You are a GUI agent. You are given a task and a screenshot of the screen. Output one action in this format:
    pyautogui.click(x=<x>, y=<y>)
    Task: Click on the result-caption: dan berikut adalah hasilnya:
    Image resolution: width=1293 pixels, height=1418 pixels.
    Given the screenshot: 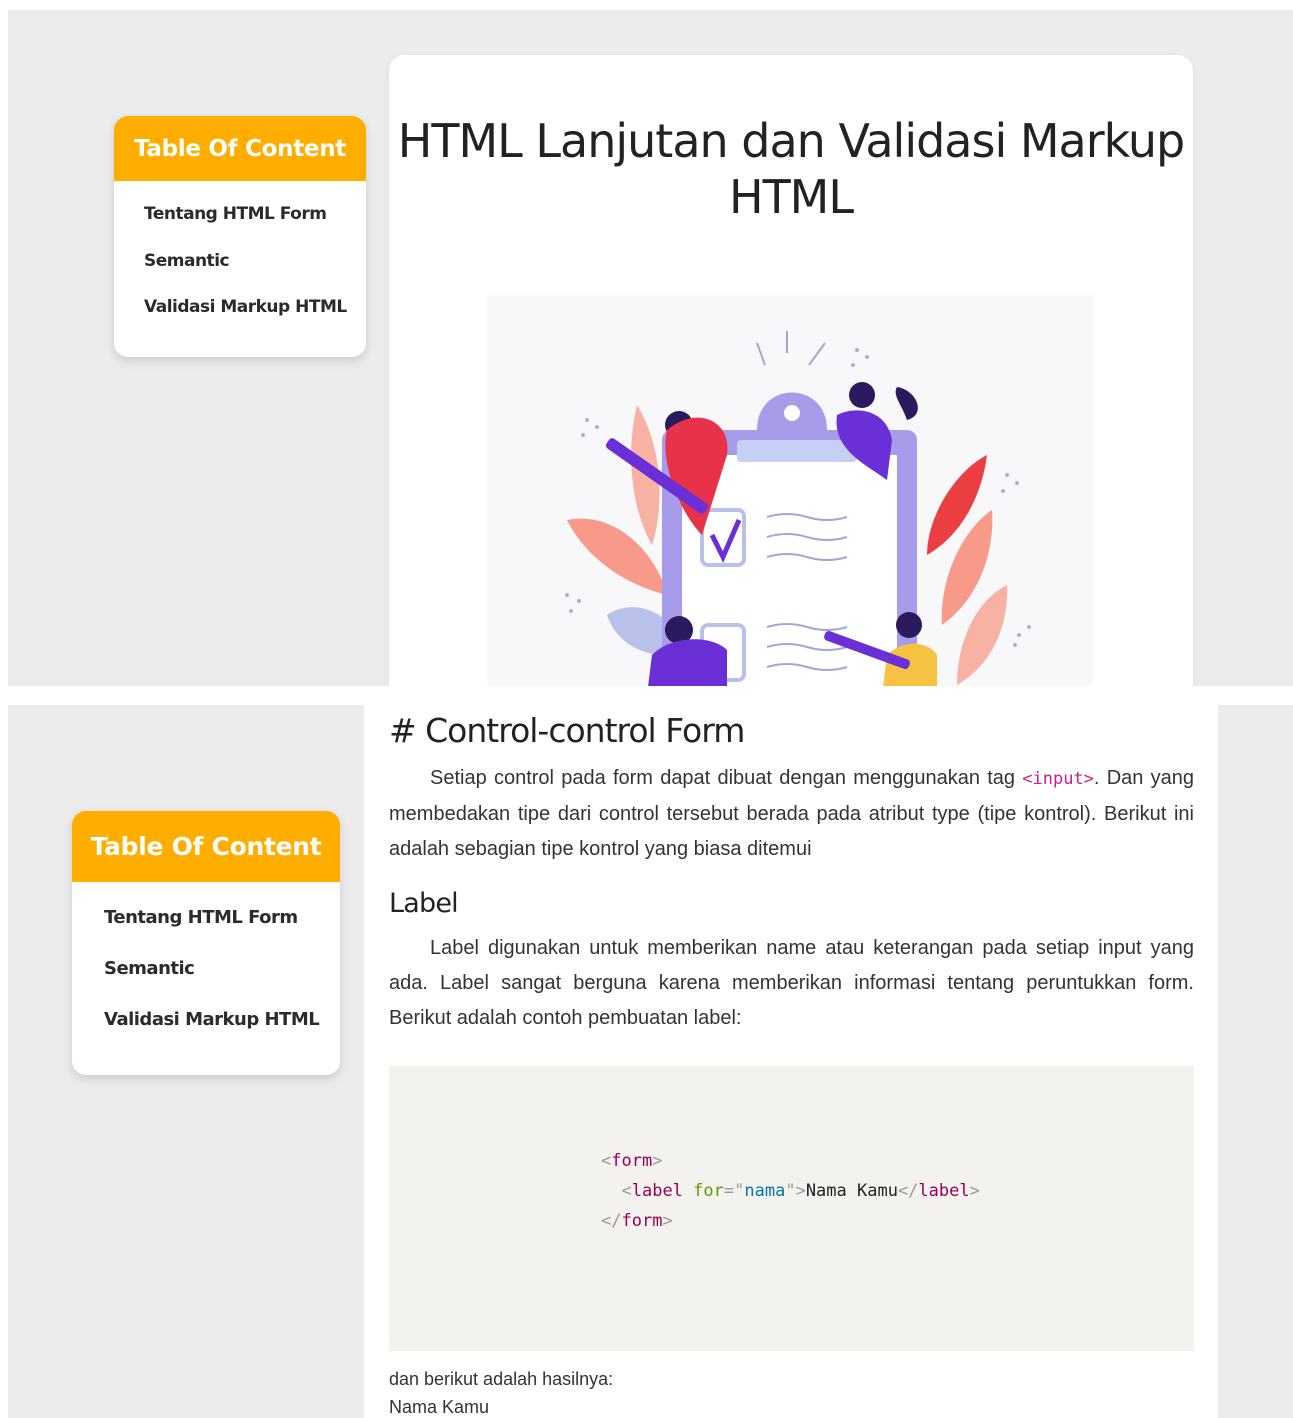 What is the action you would take?
    pyautogui.click(x=501, y=1379)
    